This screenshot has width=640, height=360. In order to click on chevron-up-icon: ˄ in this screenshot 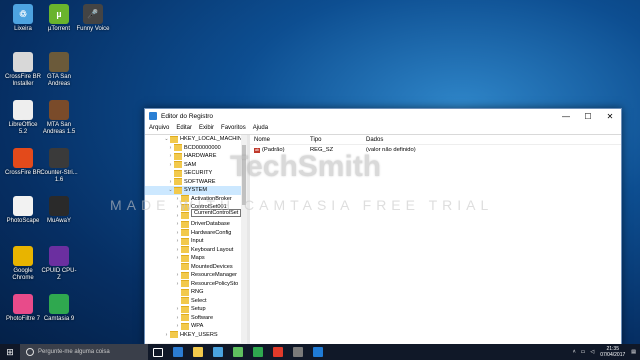, I will do `click(574, 352)`.